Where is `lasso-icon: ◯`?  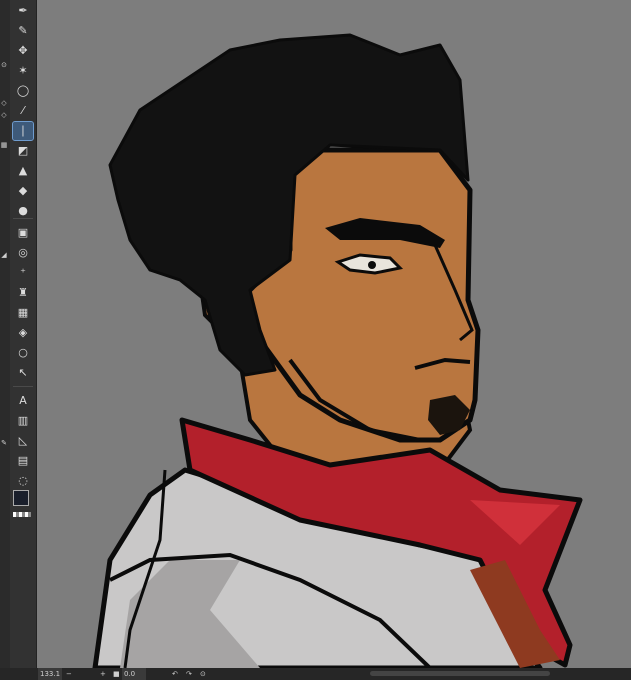 lasso-icon: ◯ is located at coordinates (23, 91).